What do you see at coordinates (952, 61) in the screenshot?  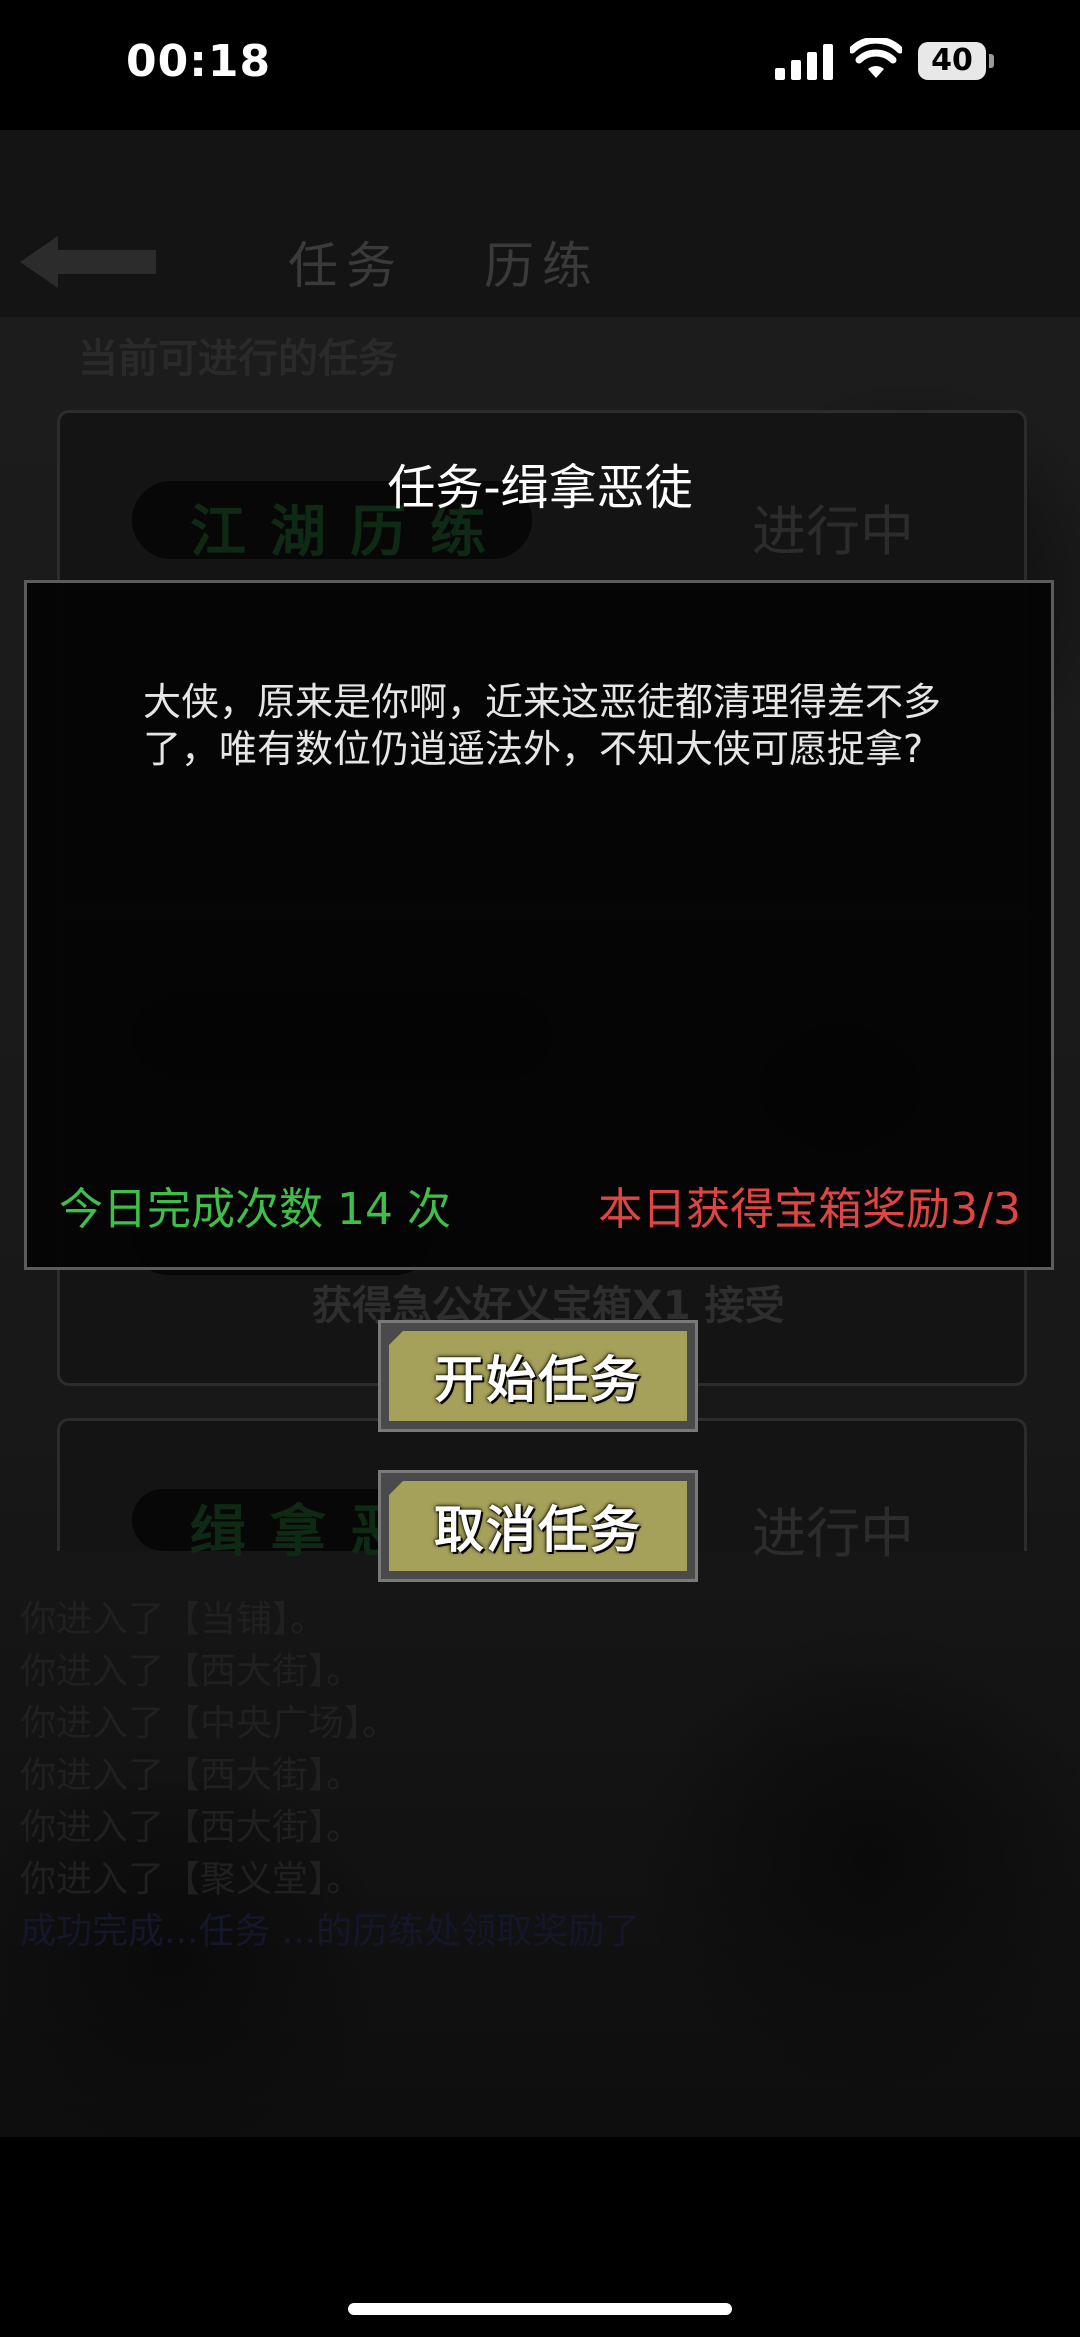 I see `battery-level: 40` at bounding box center [952, 61].